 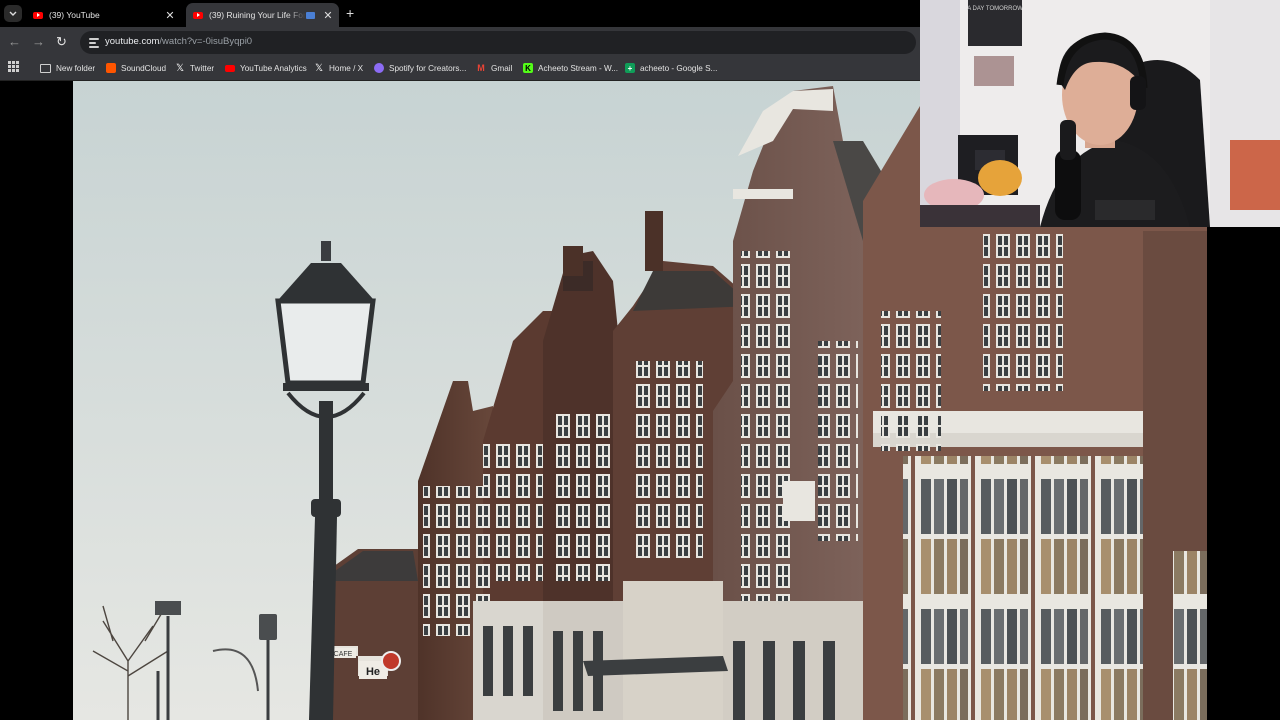 I want to click on shop-sign-poster, so click(x=799, y=501).